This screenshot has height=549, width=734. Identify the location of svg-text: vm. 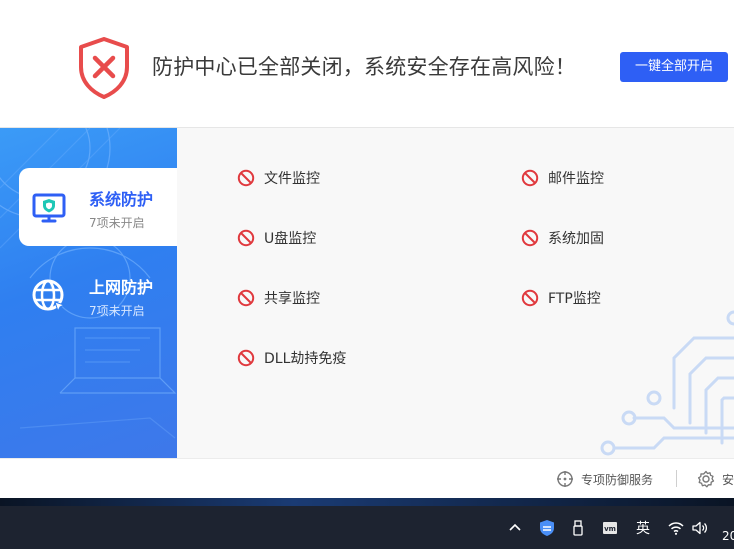
(610, 529).